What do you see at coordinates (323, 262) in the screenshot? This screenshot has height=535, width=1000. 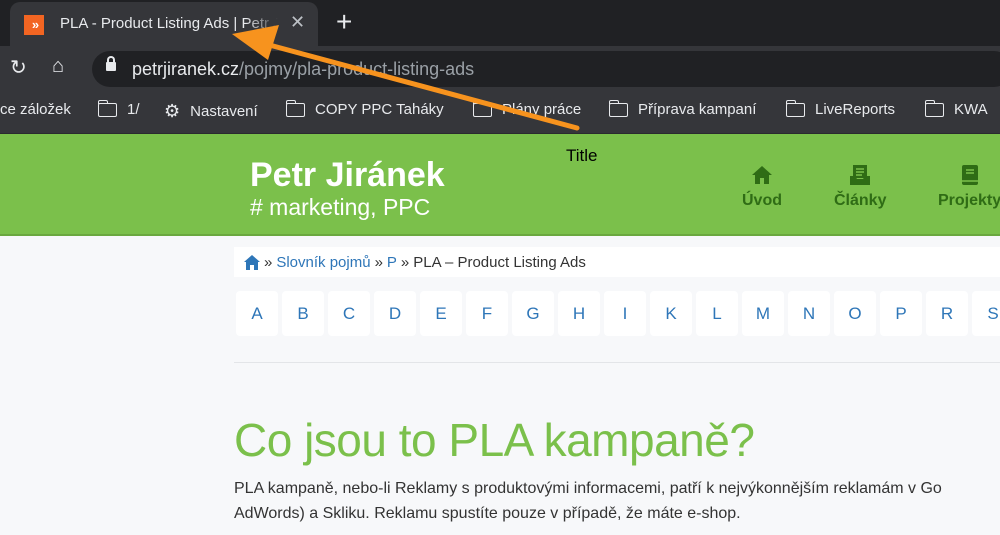 I see `breadcrumb-link-slovnik: Slovník pojmů` at bounding box center [323, 262].